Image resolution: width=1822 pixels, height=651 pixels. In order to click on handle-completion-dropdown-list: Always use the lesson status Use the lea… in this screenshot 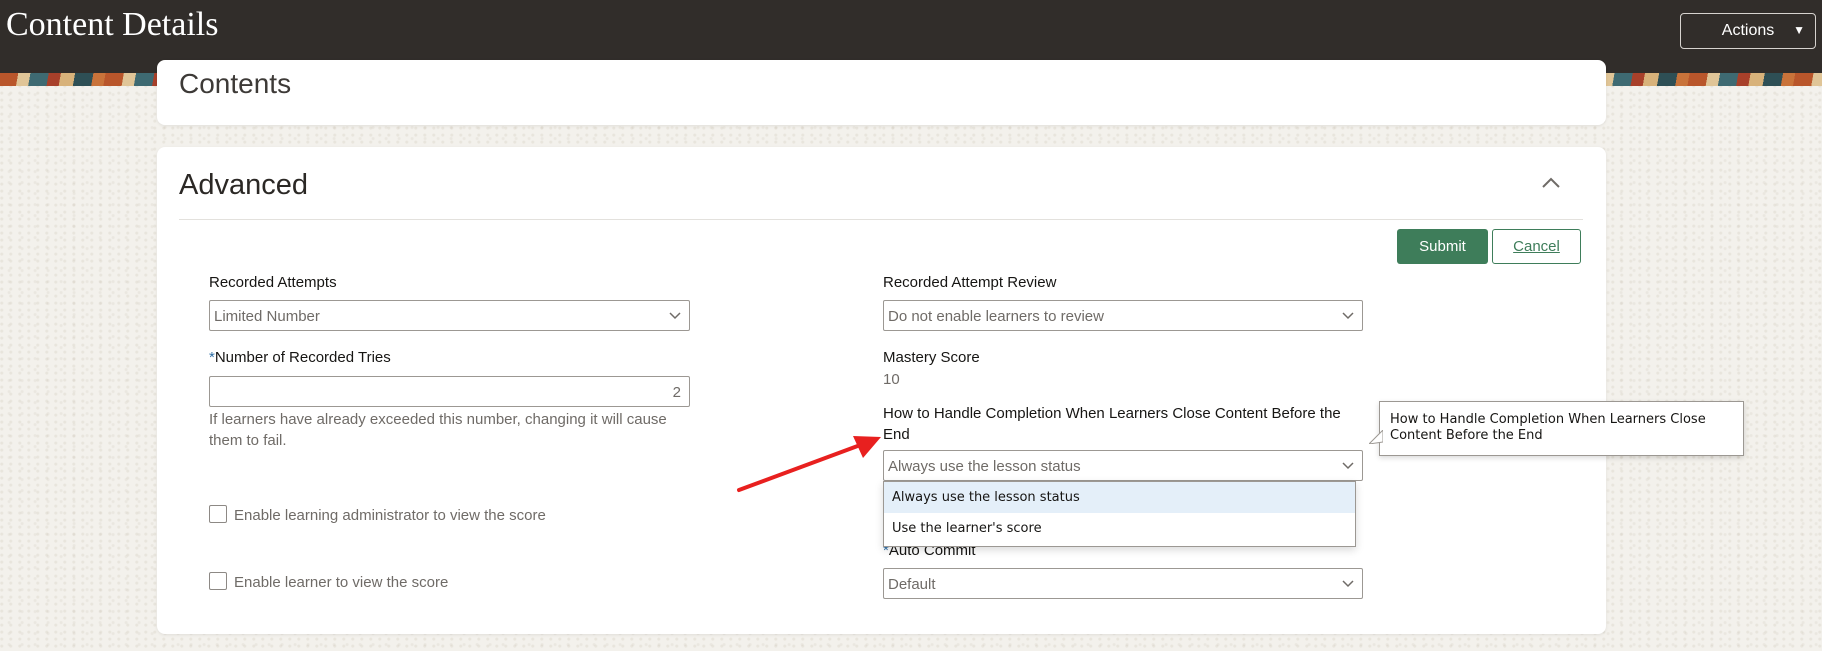, I will do `click(1119, 514)`.